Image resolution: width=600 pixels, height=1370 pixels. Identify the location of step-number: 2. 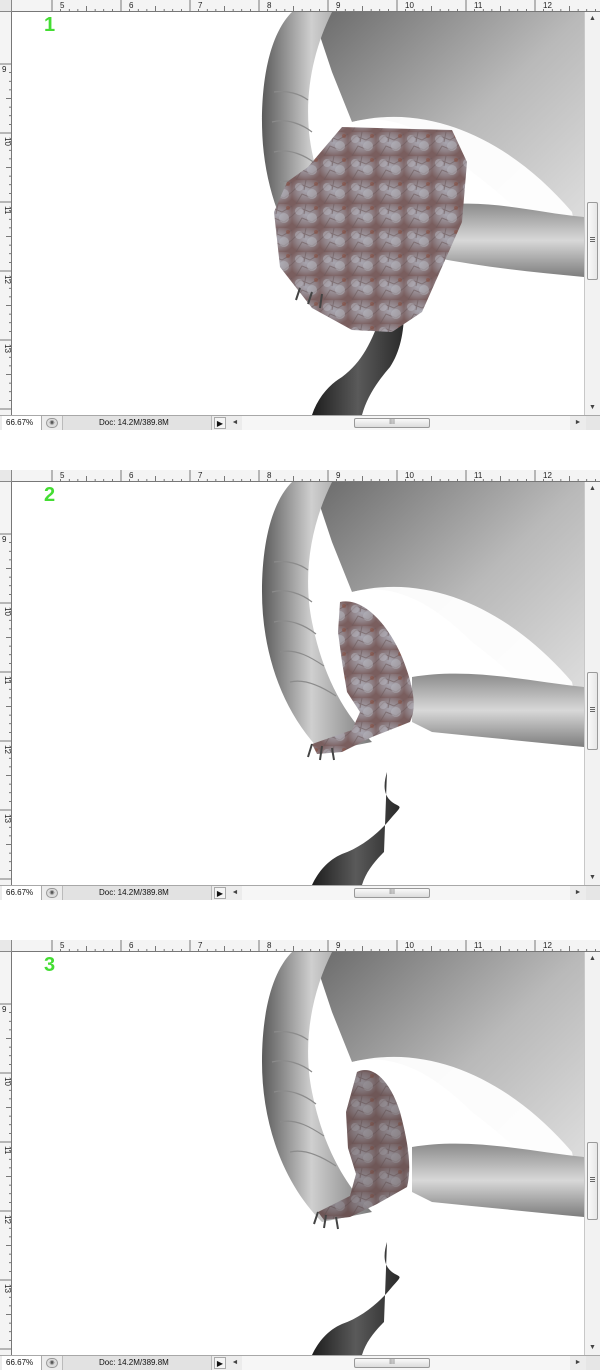
(50, 495).